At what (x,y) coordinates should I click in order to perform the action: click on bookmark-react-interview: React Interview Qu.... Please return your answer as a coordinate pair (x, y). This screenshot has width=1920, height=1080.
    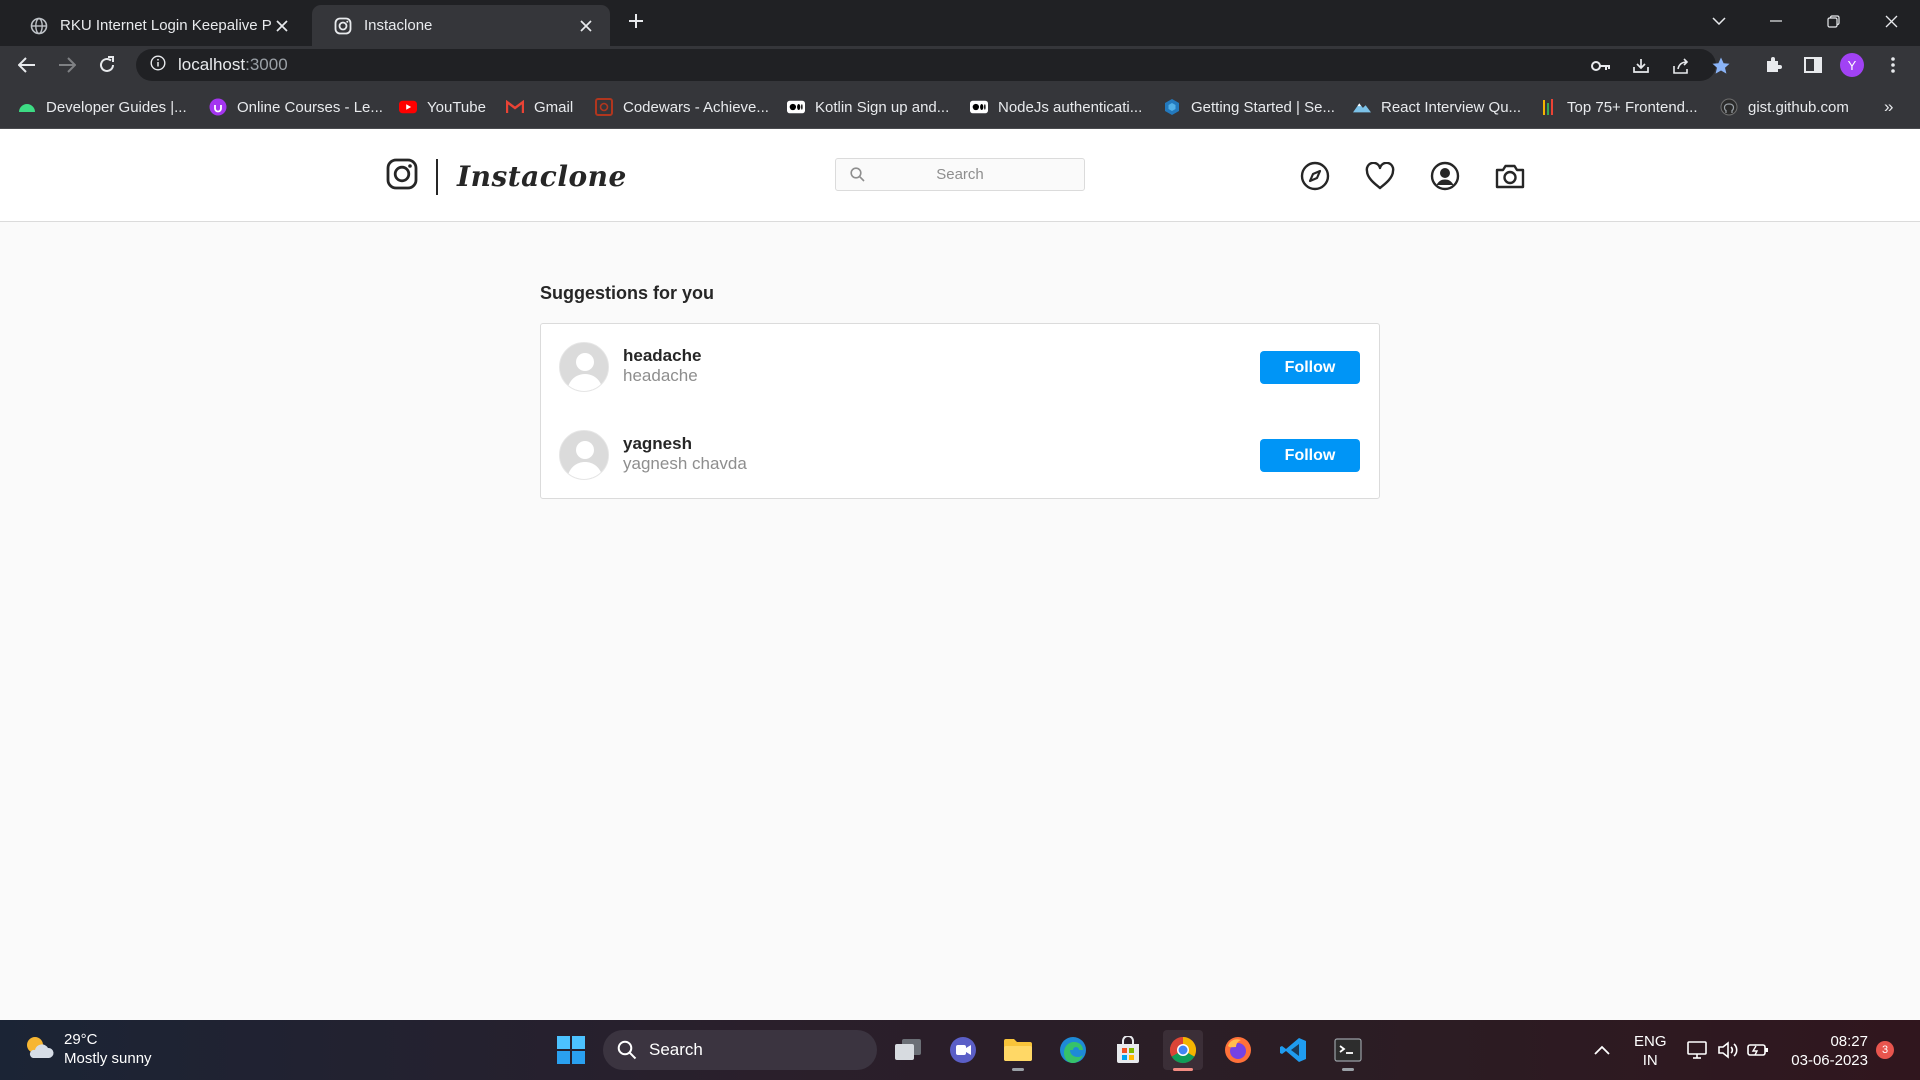
    Looking at the image, I should click on (1437, 107).